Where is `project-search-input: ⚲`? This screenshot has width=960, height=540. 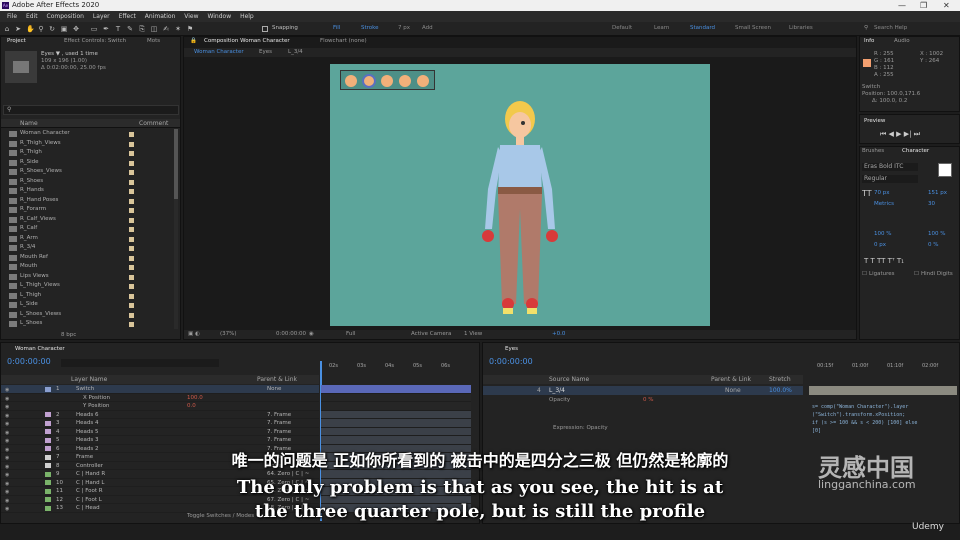 project-search-input: ⚲ is located at coordinates (91, 110).